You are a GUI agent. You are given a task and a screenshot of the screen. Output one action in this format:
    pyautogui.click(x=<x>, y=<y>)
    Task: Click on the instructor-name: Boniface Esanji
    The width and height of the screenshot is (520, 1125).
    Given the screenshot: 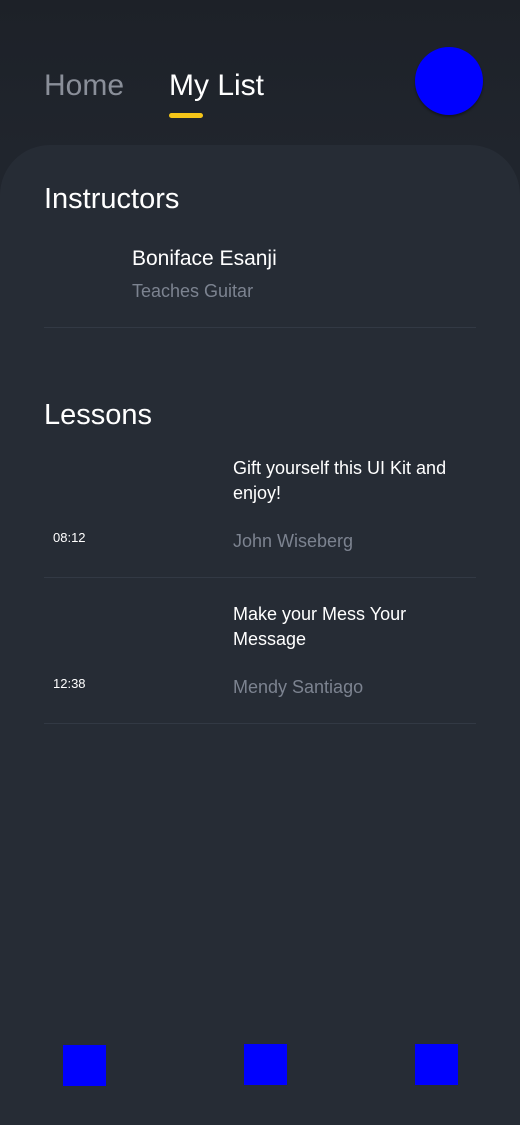 What is the action you would take?
    pyautogui.click(x=204, y=258)
    